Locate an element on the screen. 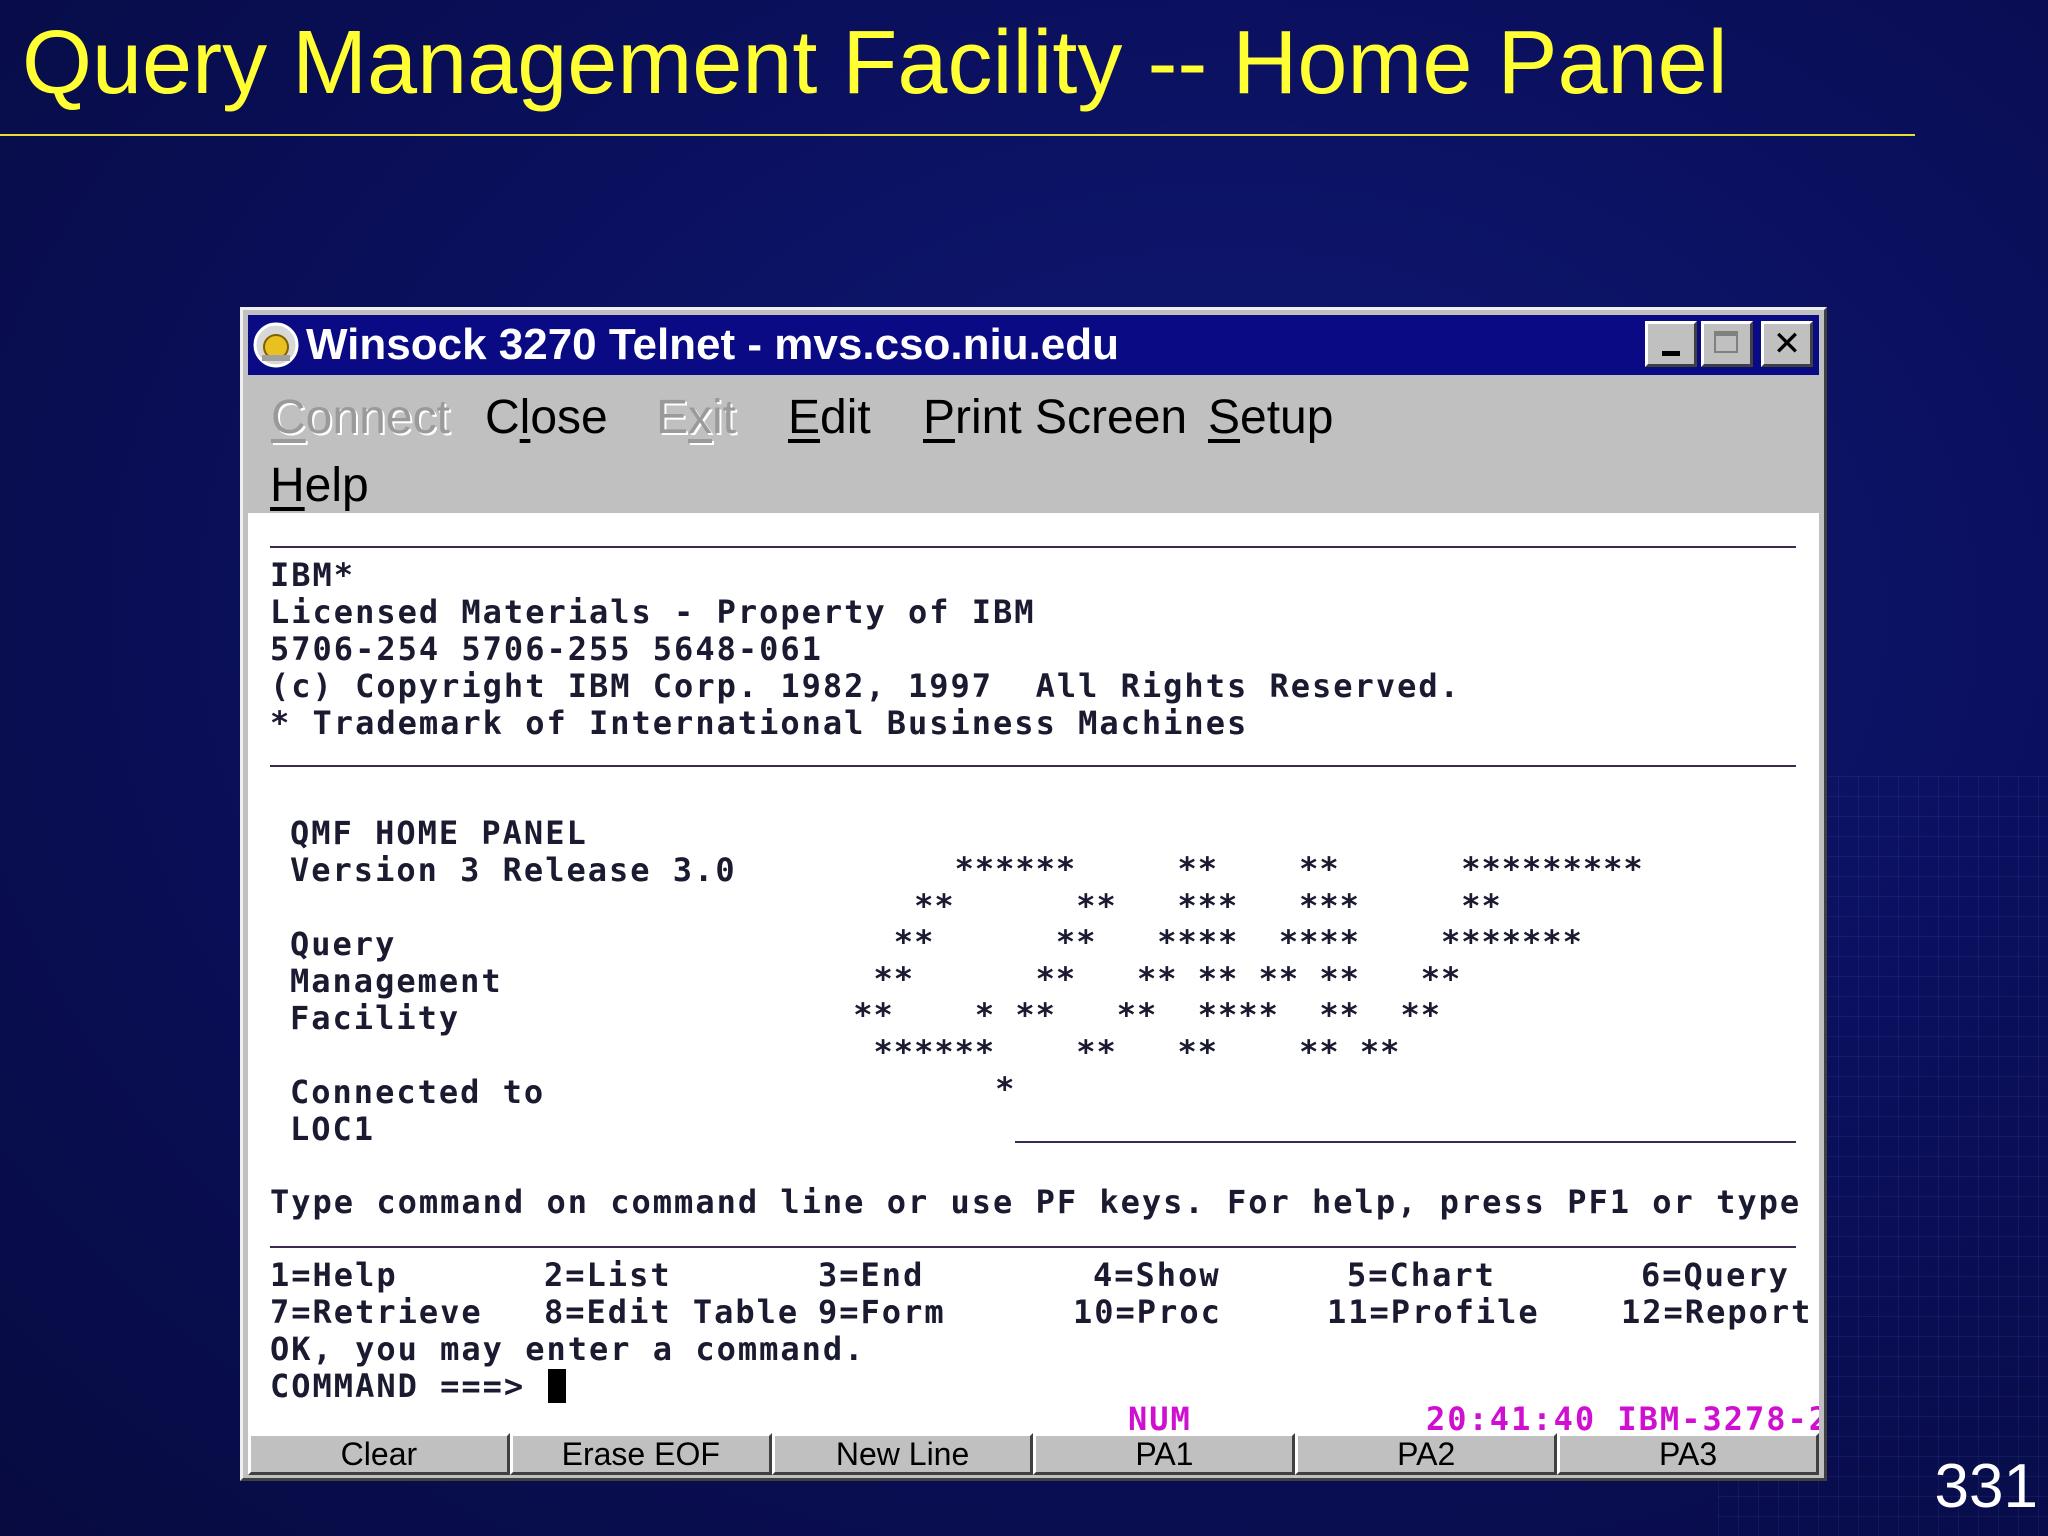  pf-key-8: 8=Edit Table is located at coordinates (671, 1312).